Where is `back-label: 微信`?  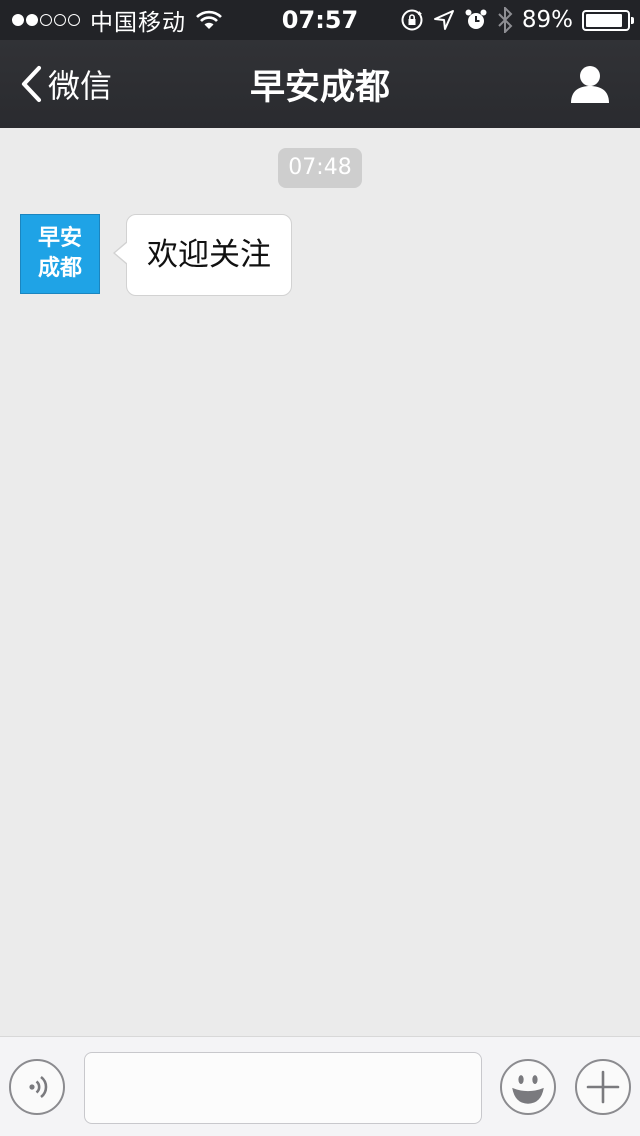 back-label: 微信 is located at coordinates (80, 86).